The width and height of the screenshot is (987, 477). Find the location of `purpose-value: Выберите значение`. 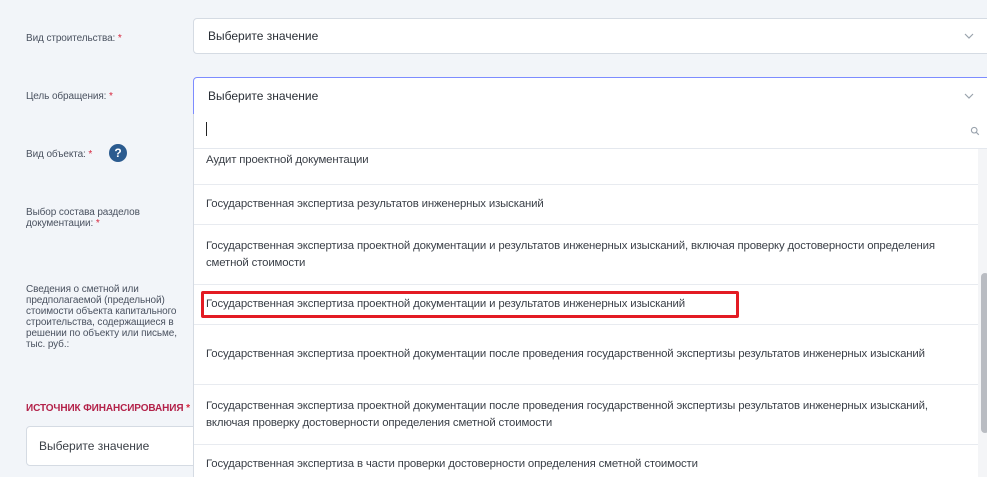

purpose-value: Выберите значение is located at coordinates (263, 96).